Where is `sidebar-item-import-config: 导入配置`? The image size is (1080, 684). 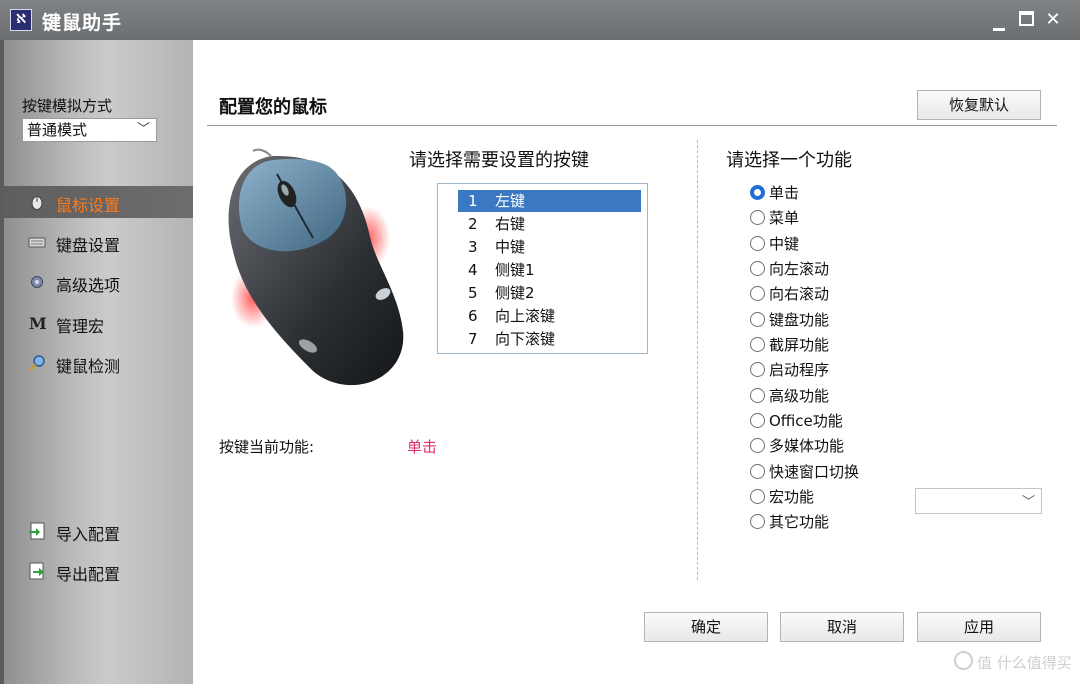 sidebar-item-import-config: 导入配置 is located at coordinates (98, 531).